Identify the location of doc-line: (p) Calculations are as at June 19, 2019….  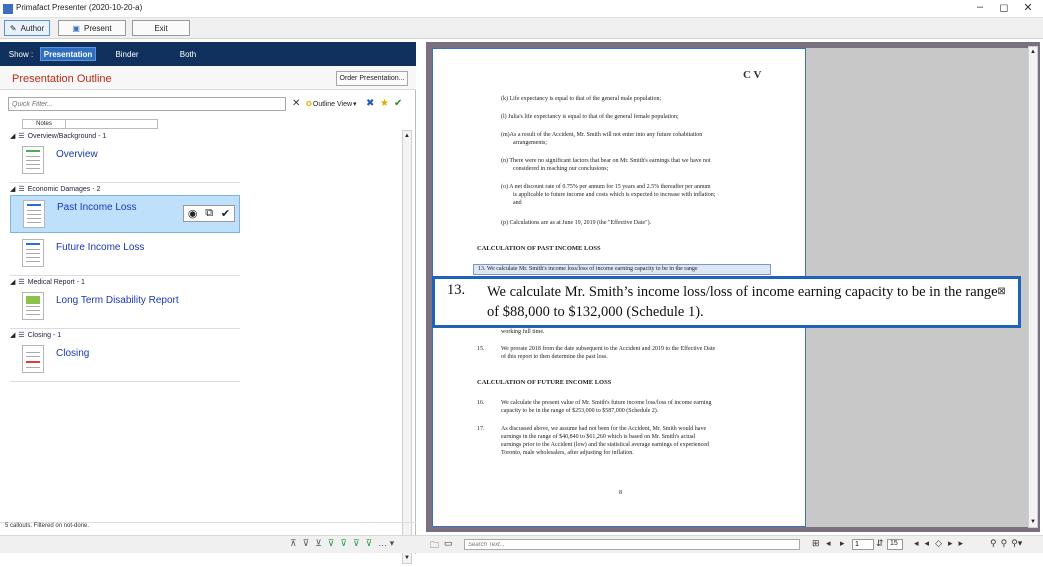
(576, 223).